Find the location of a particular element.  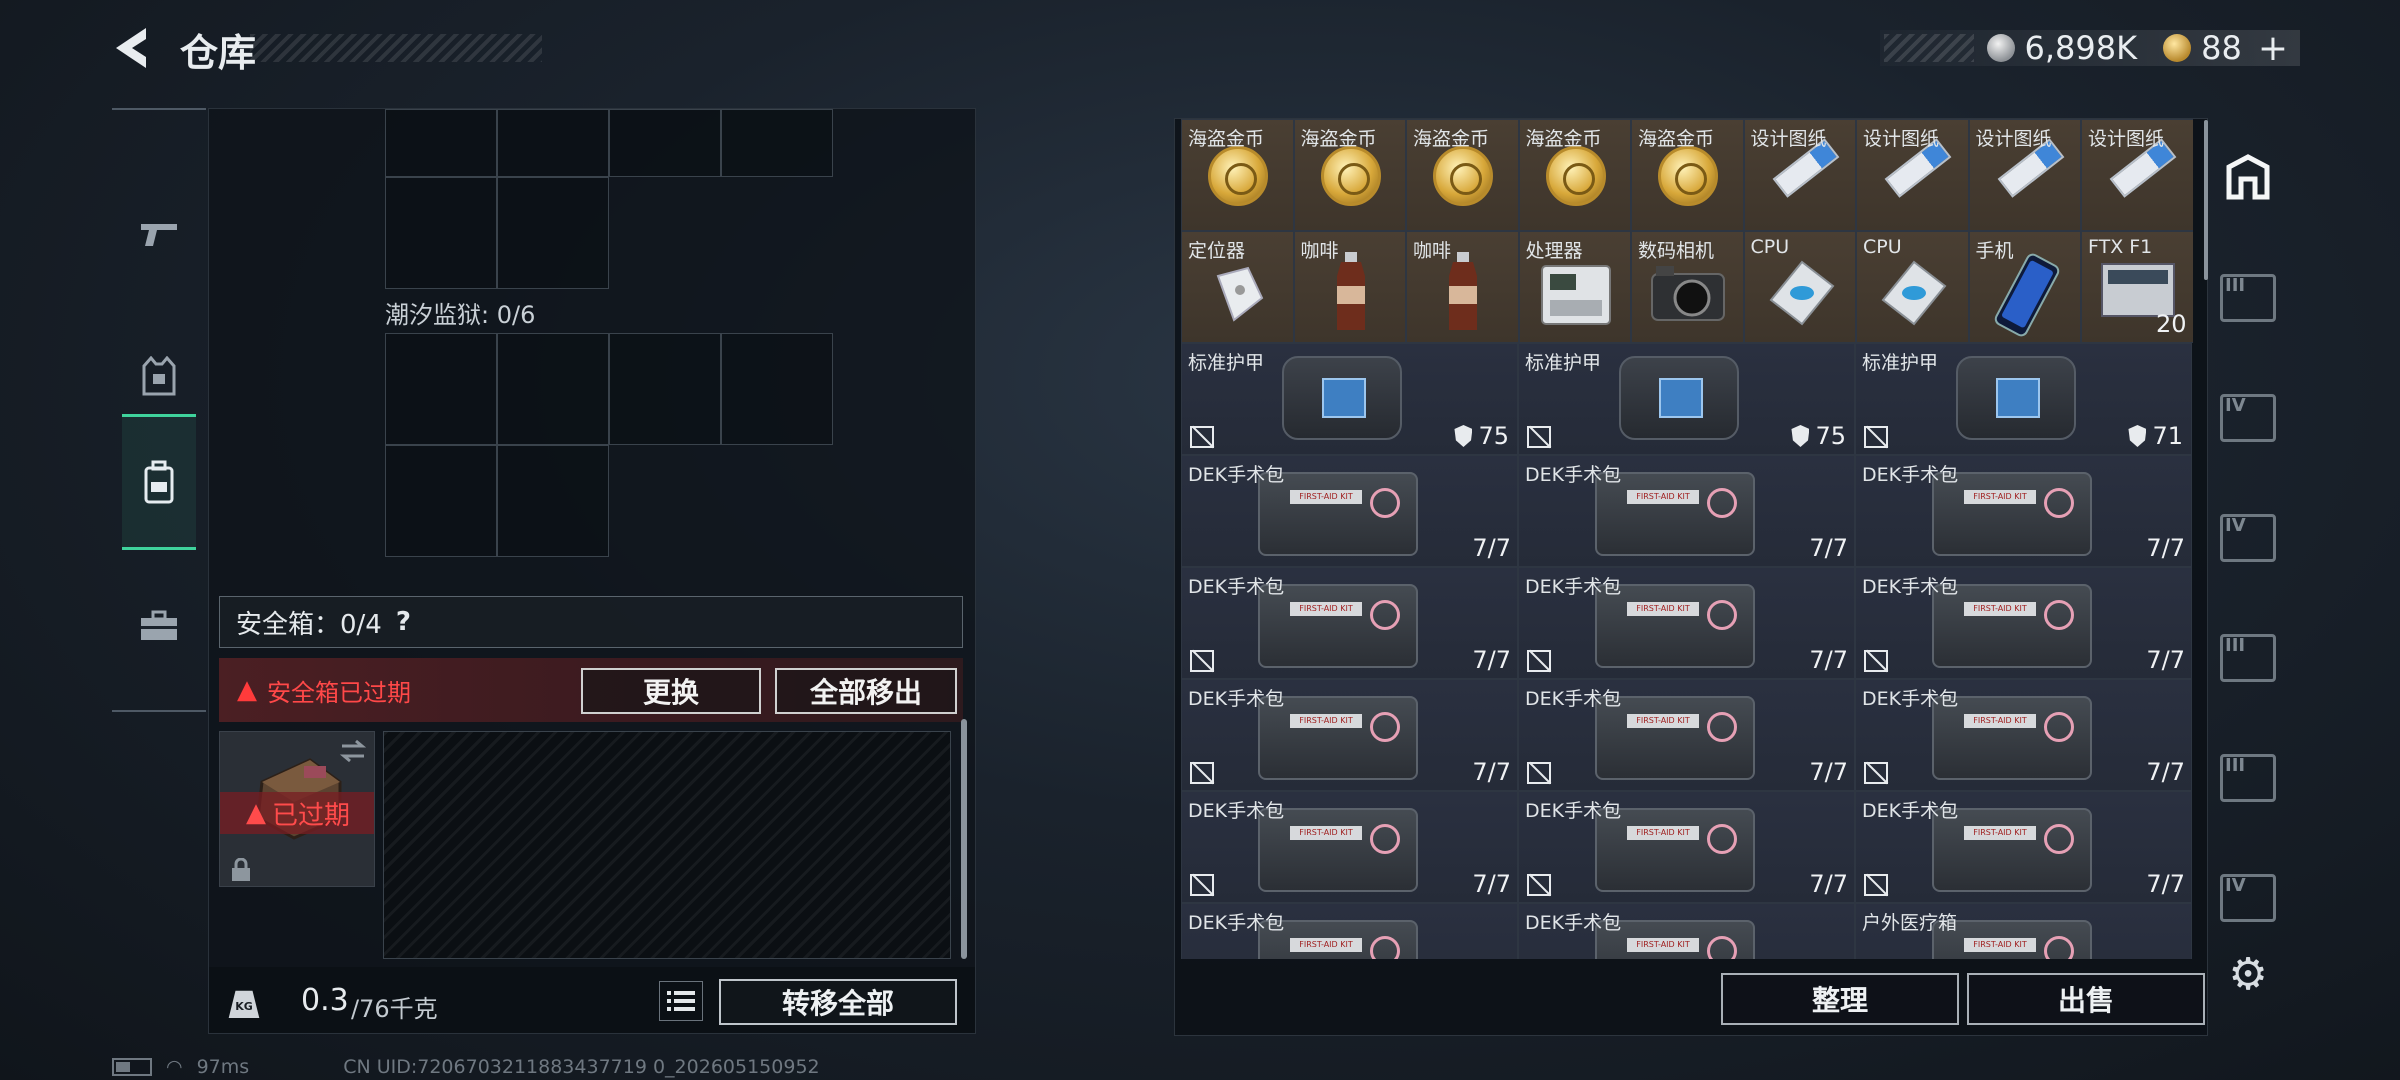

item-uses: 7/7 is located at coordinates (1491, 884).